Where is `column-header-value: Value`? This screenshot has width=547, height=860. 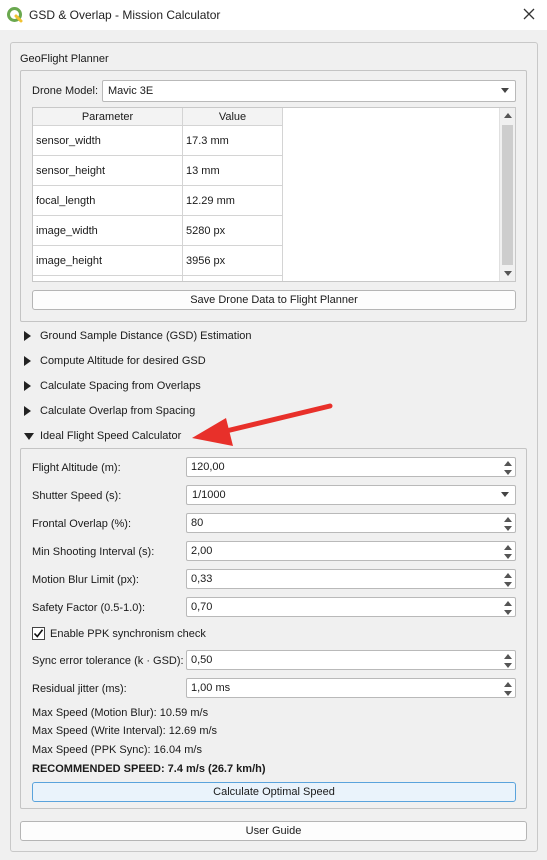 column-header-value: Value is located at coordinates (233, 117).